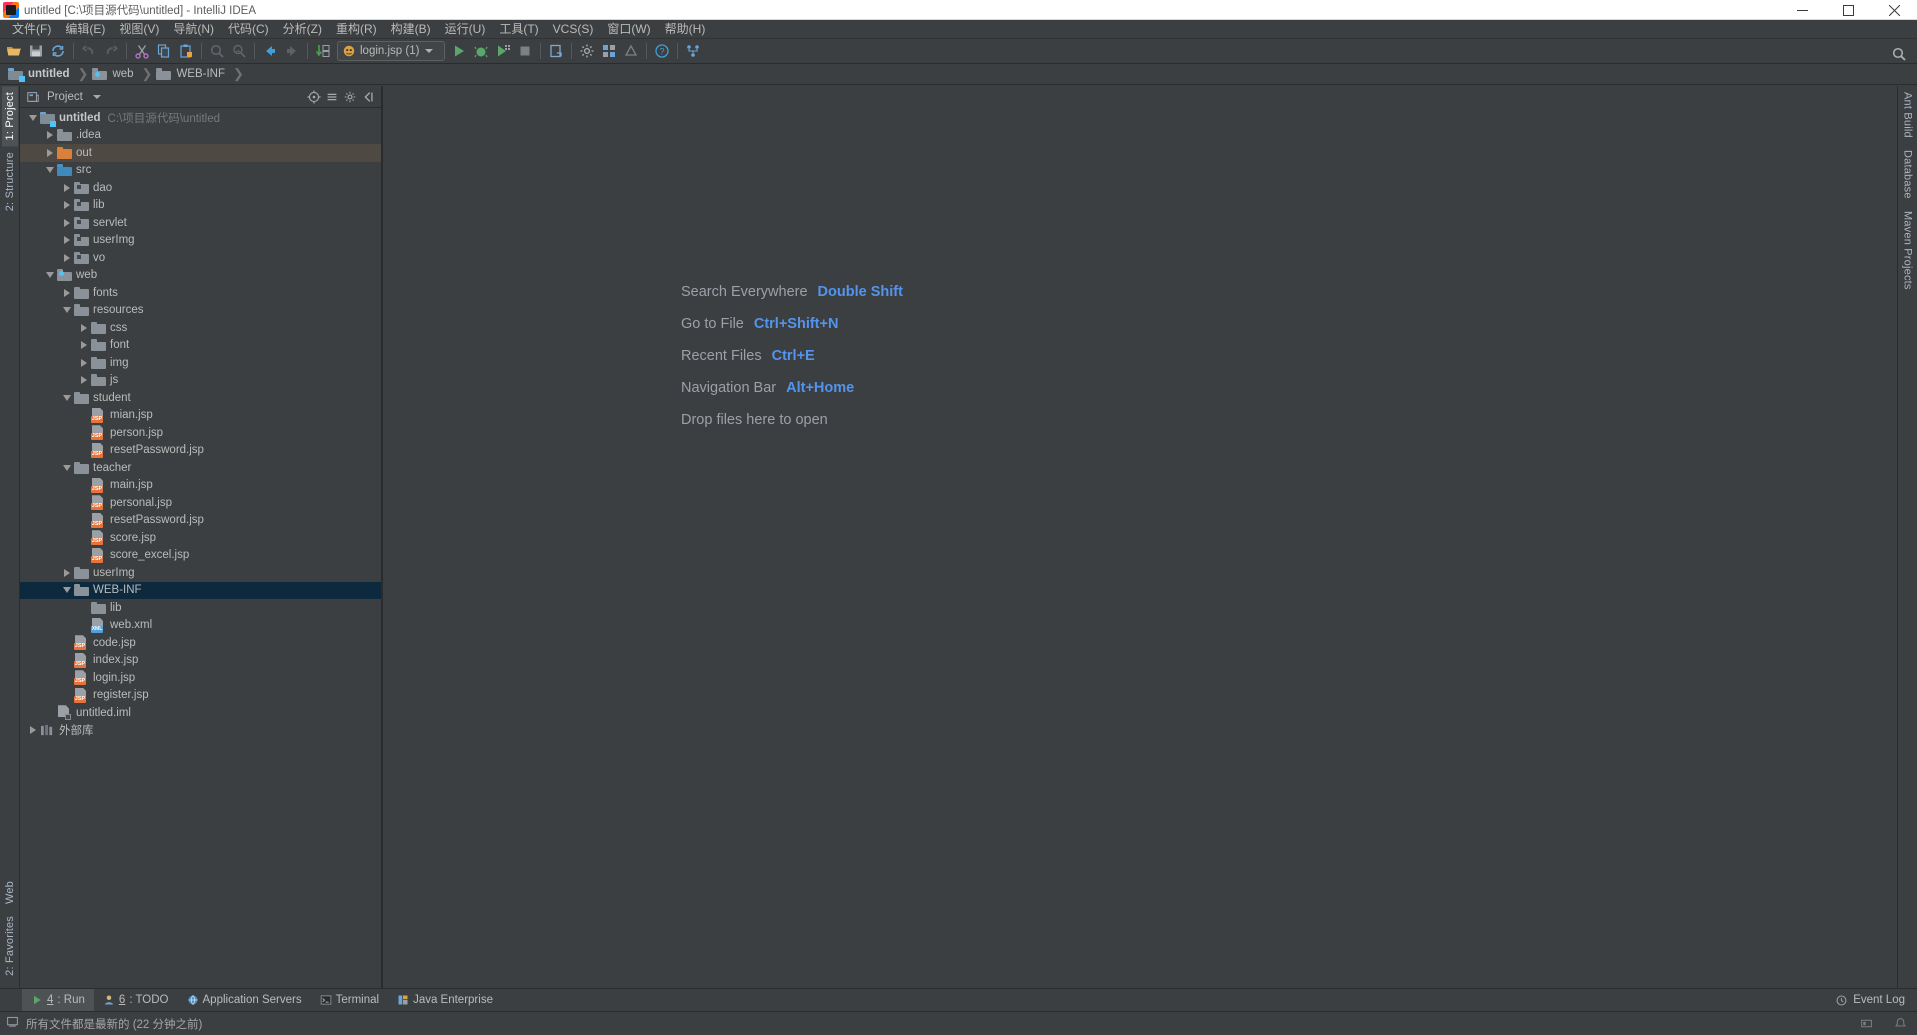 The height and width of the screenshot is (1035, 1917). I want to click on scroll-from-source-icon, so click(314, 97).